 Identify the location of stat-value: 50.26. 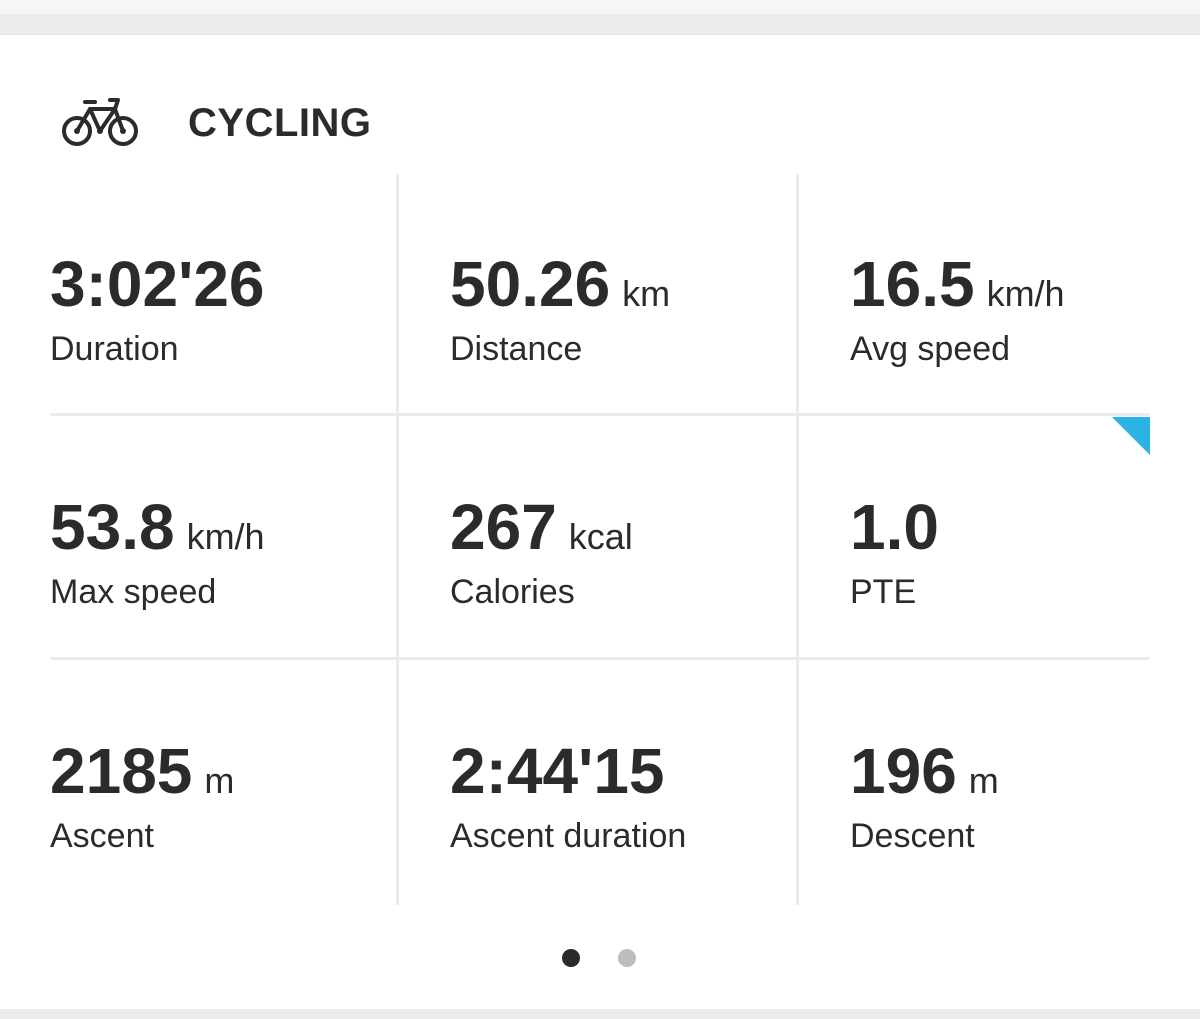
(530, 284).